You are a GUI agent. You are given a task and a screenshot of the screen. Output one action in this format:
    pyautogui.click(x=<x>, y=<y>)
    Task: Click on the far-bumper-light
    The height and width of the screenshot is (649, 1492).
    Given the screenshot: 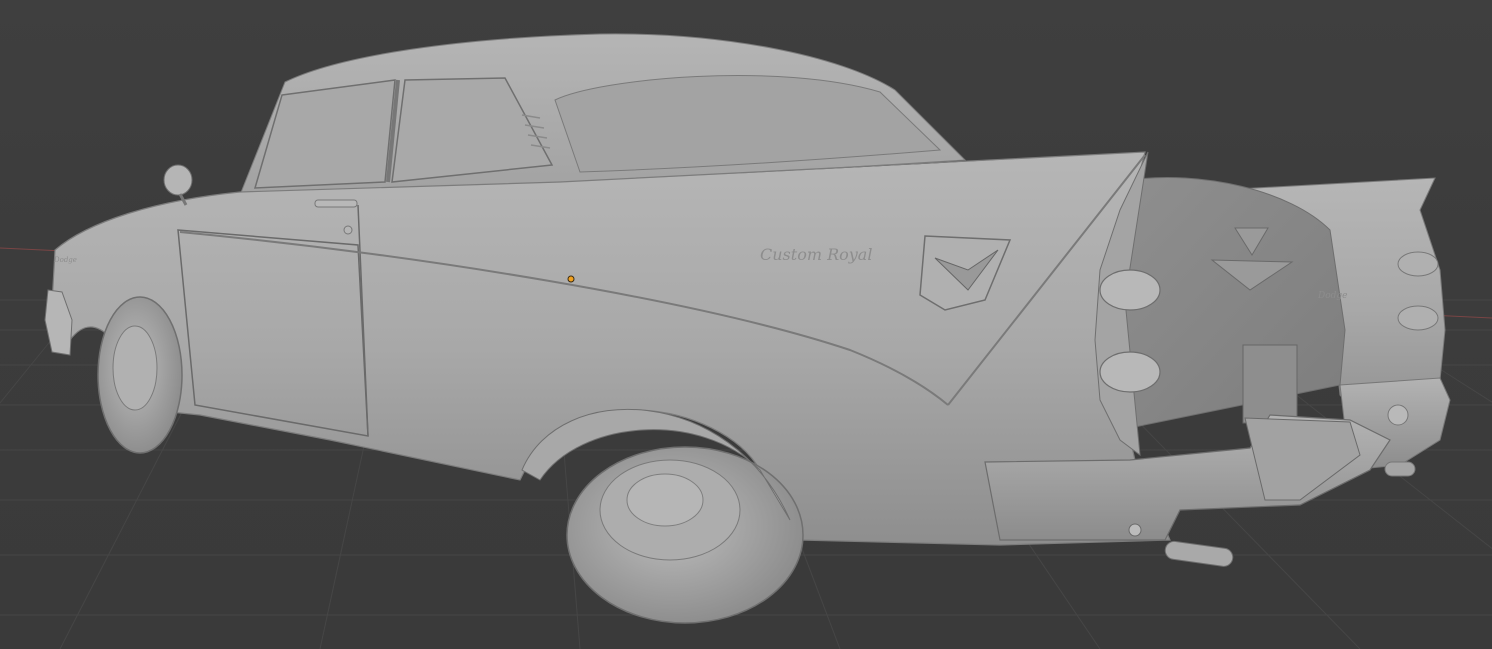 What is the action you would take?
    pyautogui.click(x=1398, y=415)
    